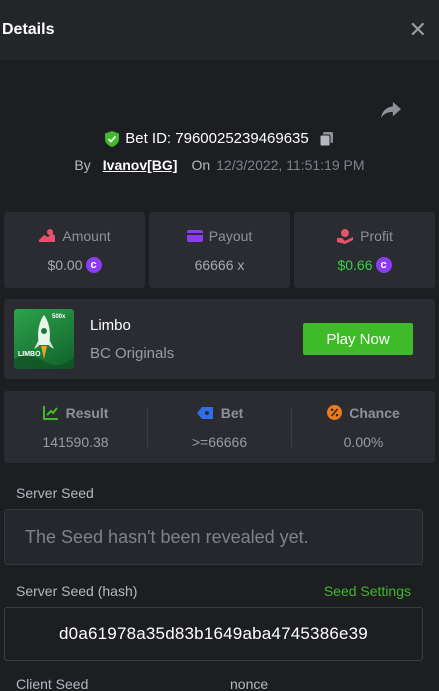 This screenshot has width=439, height=691. Describe the element at coordinates (110, 325) in the screenshot. I see `game-name: Limbo` at that location.